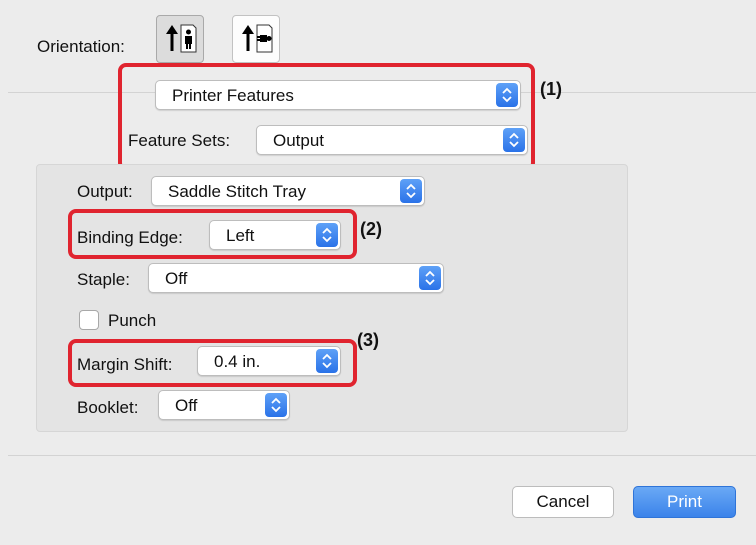  I want to click on staple-label: Staple:, so click(103, 279).